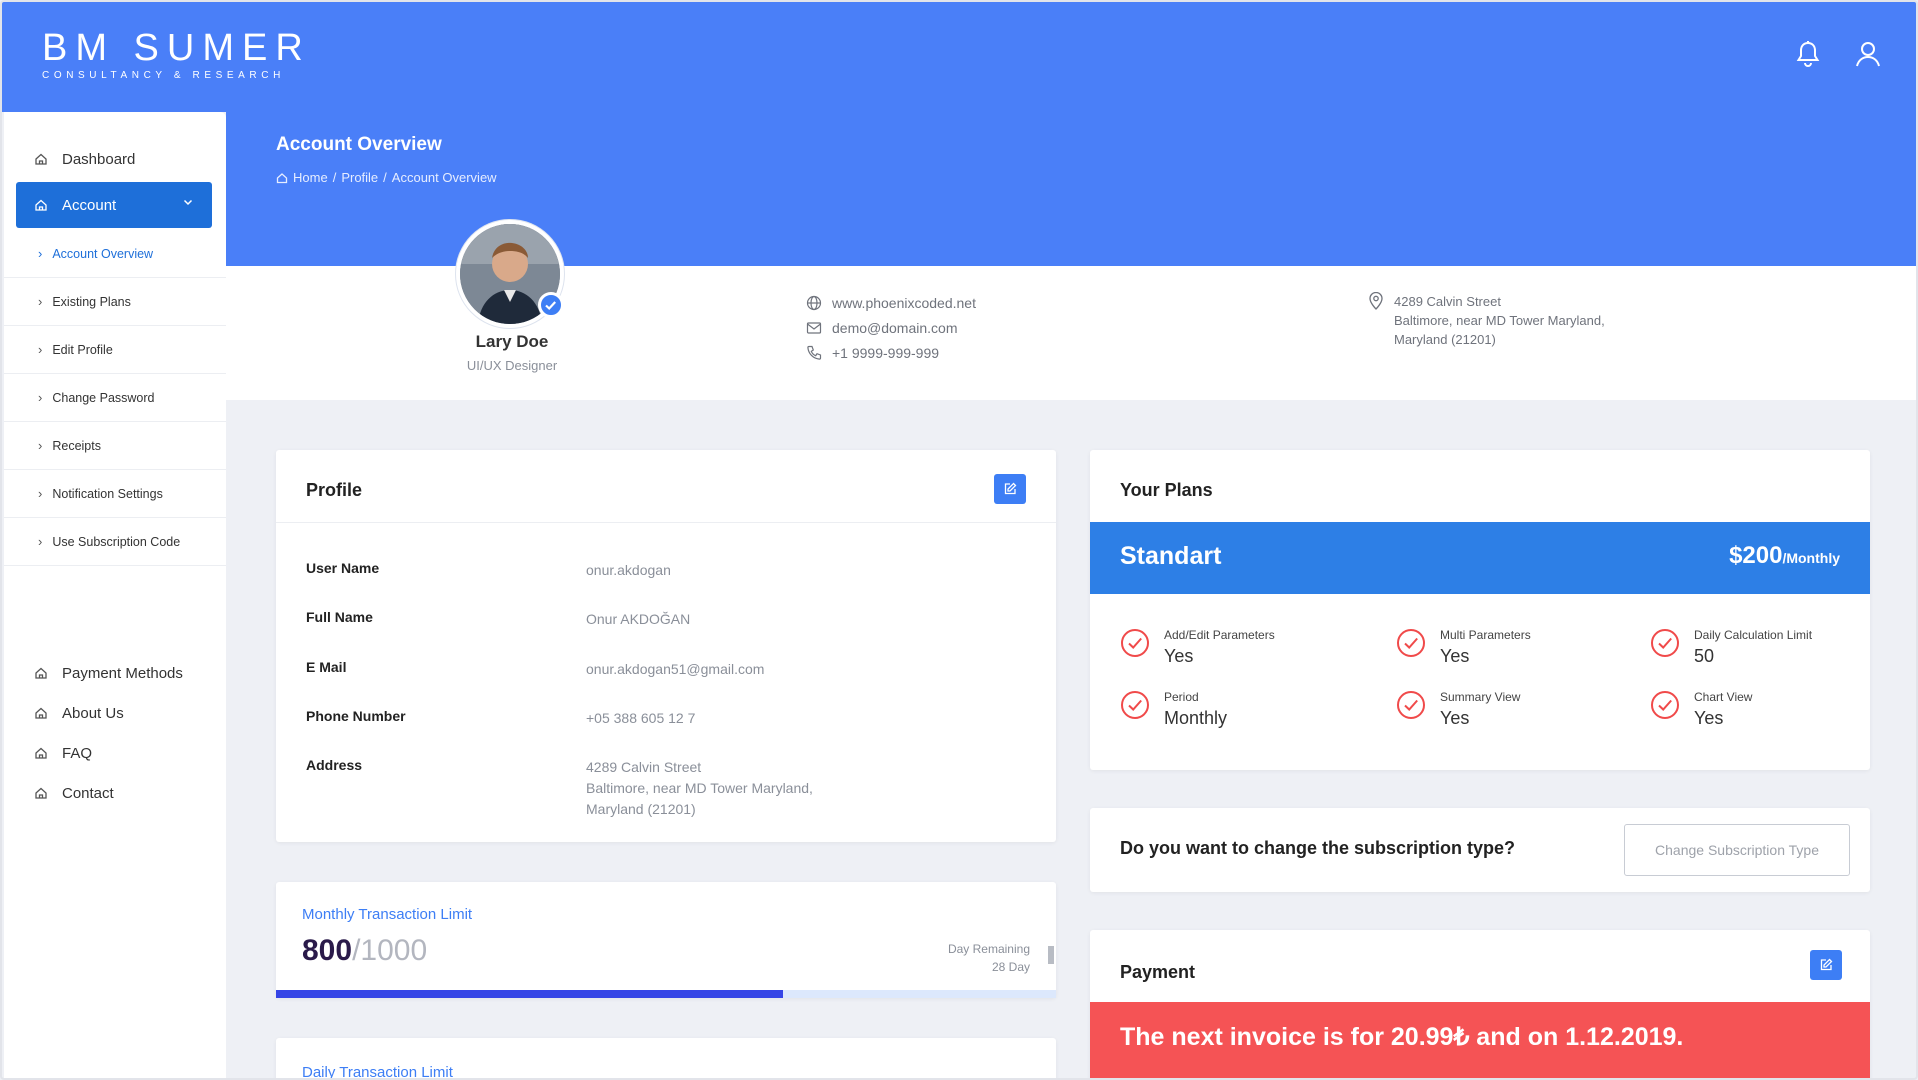 This screenshot has height=1080, width=1918. Describe the element at coordinates (512, 341) in the screenshot. I see `profile-name: Lary Doe` at that location.